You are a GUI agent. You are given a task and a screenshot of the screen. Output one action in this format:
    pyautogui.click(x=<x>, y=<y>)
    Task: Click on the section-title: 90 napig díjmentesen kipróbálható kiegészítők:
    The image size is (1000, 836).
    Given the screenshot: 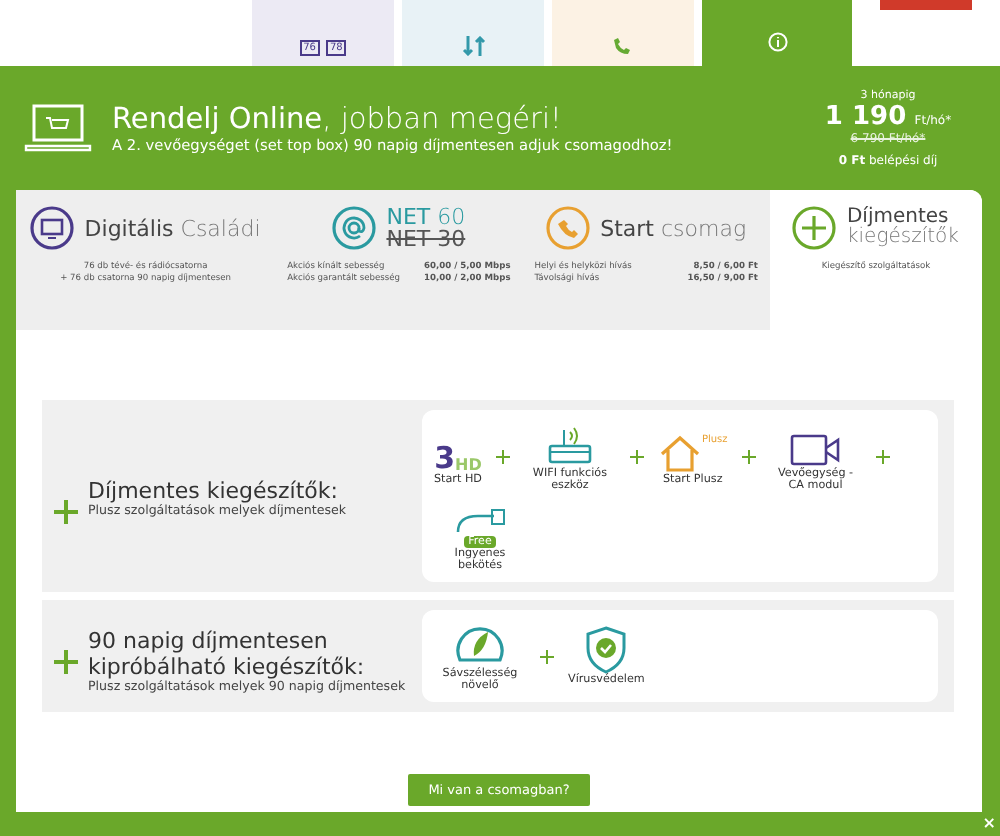 What is the action you would take?
    pyautogui.click(x=227, y=655)
    